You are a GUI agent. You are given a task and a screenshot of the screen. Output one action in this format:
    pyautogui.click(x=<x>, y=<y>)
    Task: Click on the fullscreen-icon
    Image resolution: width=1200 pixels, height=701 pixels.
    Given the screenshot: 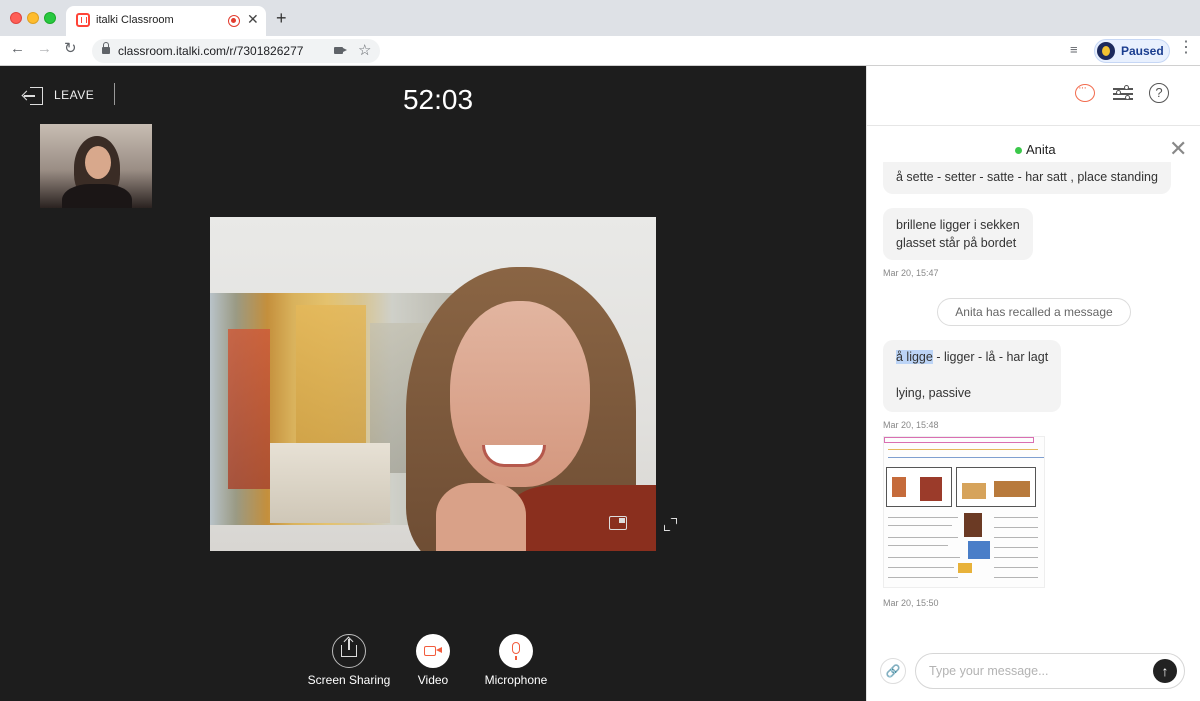 What is the action you would take?
    pyautogui.click(x=670, y=524)
    